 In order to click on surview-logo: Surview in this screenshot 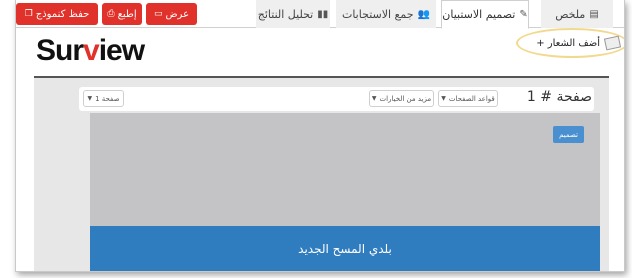, I will do `click(90, 50)`.